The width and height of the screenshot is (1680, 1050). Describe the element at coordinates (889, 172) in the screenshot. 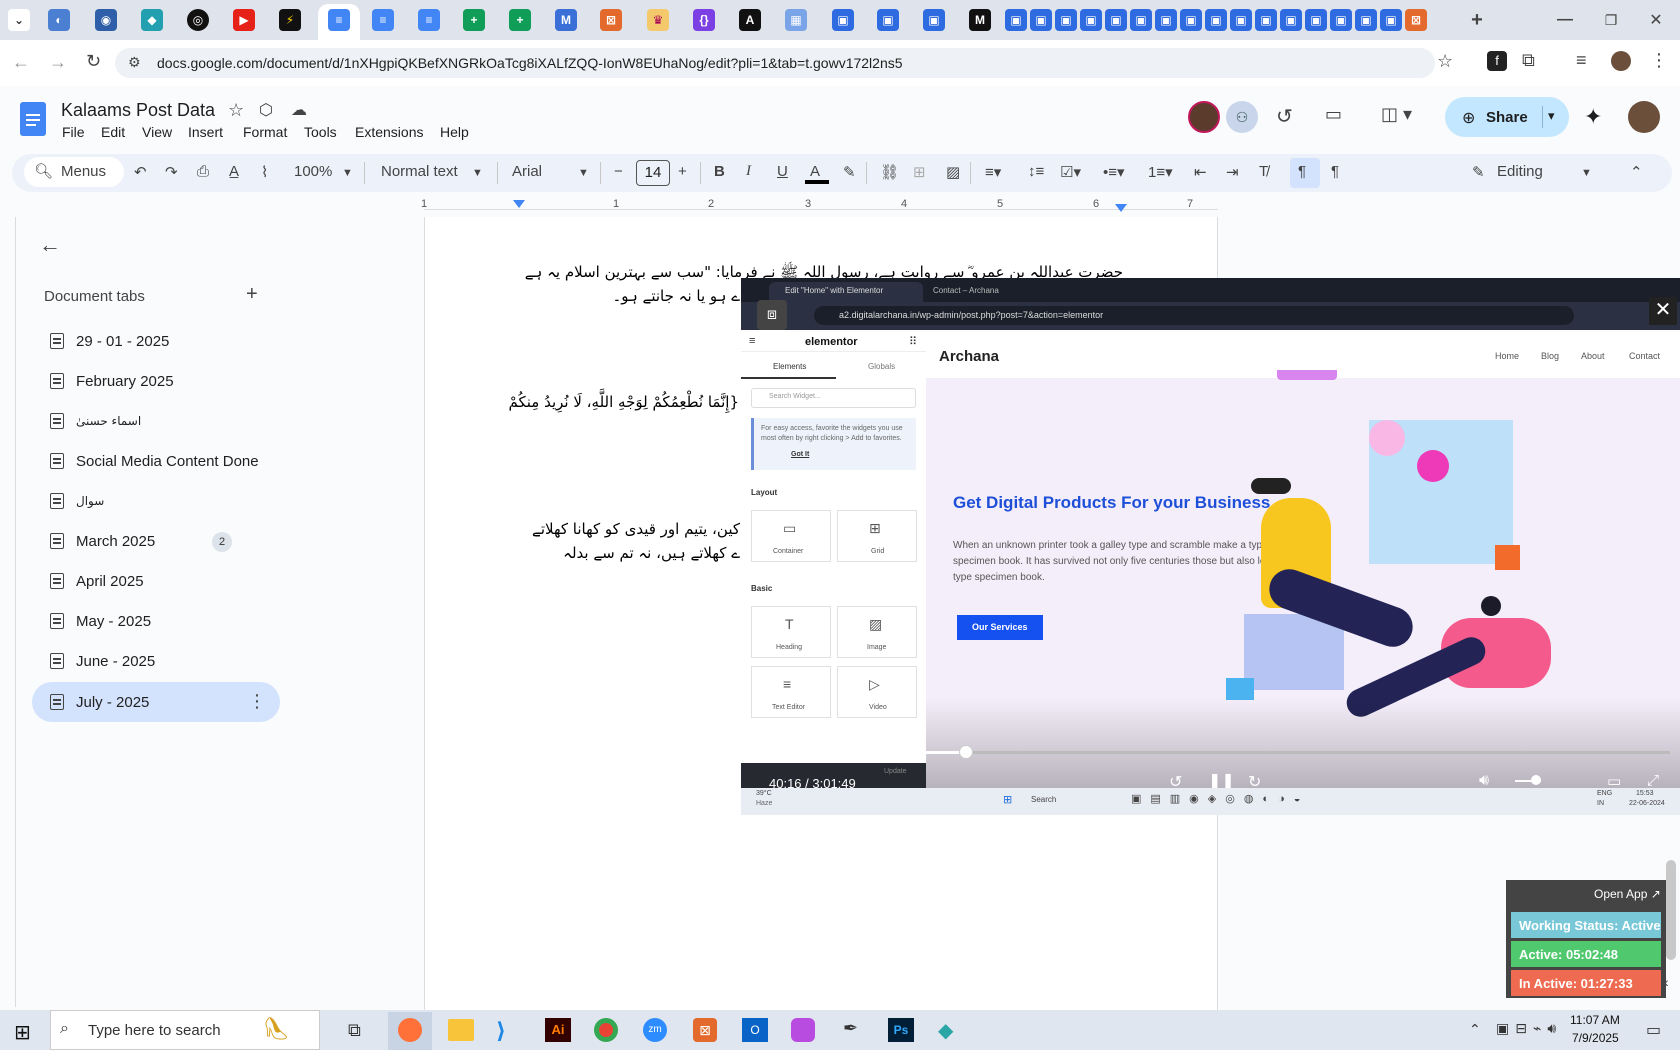

I see `link-icon: ⛓` at that location.